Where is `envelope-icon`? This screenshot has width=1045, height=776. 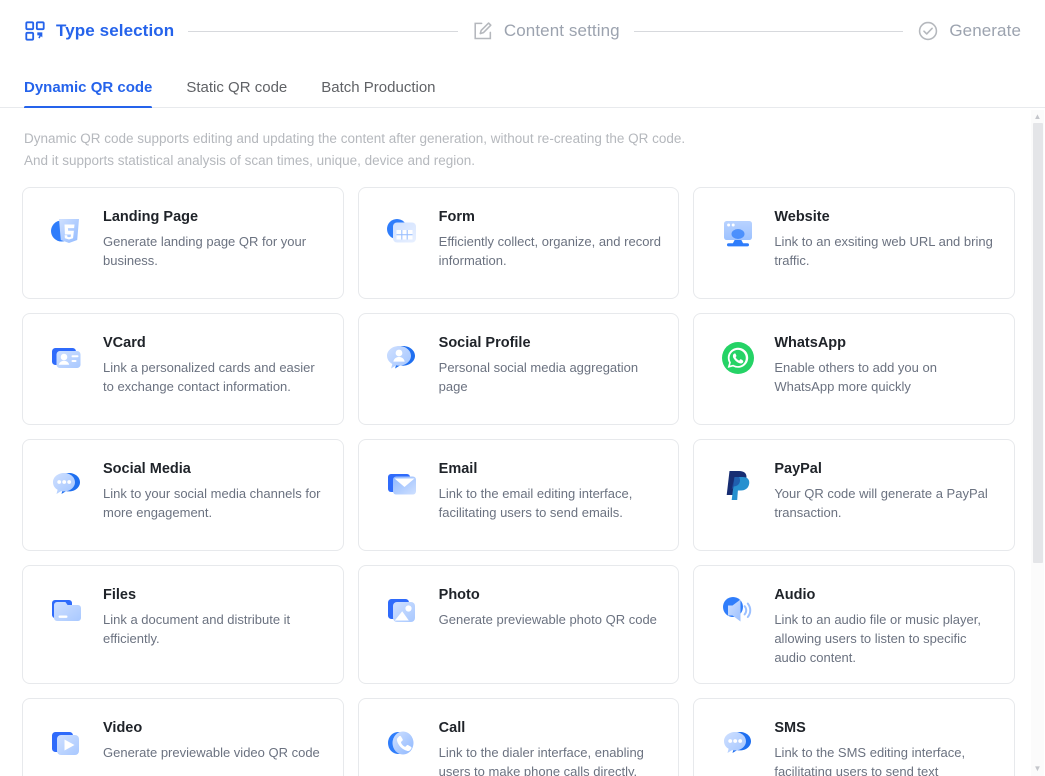
envelope-icon is located at coordinates (403, 484).